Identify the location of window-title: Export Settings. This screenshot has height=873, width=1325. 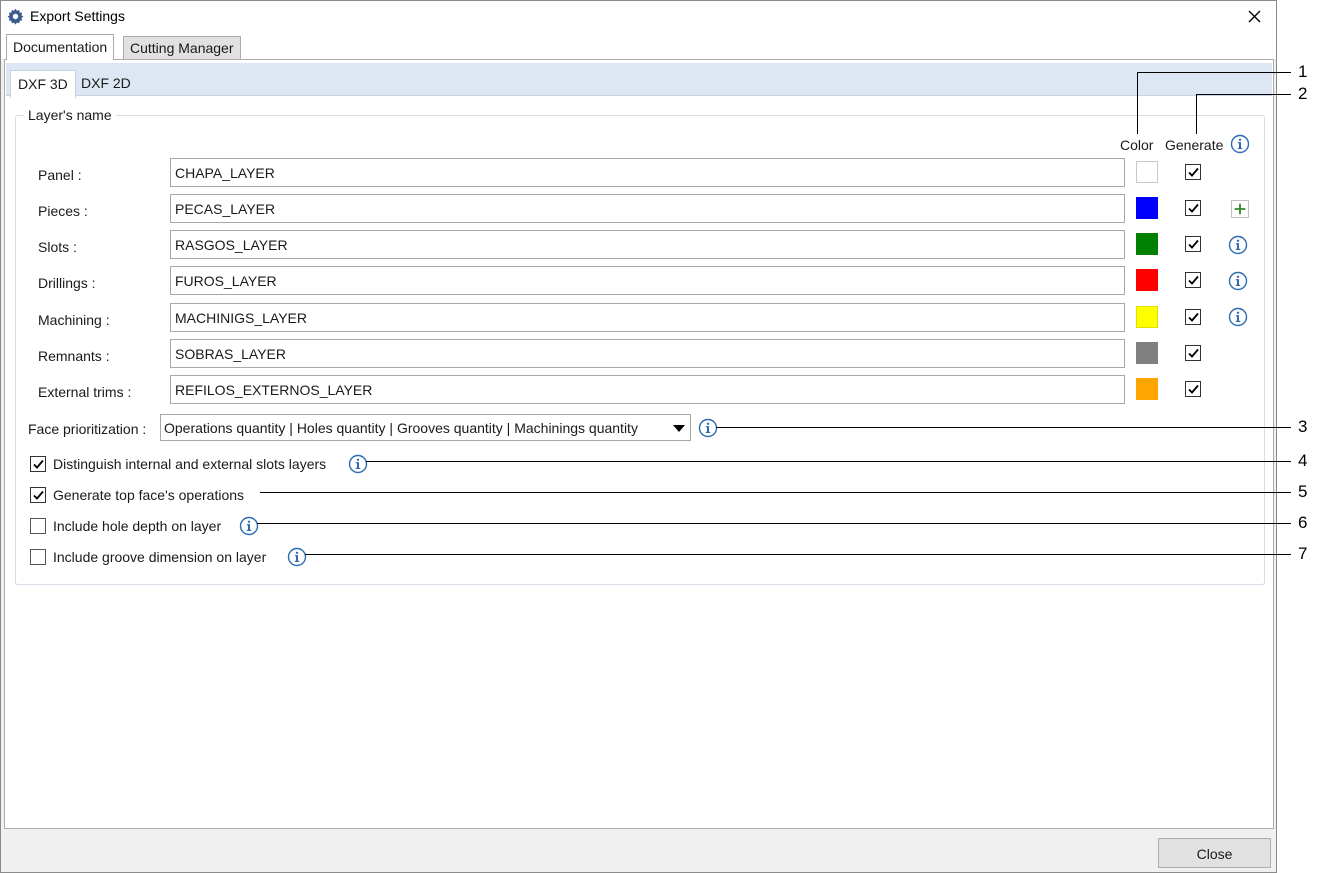
(77, 16).